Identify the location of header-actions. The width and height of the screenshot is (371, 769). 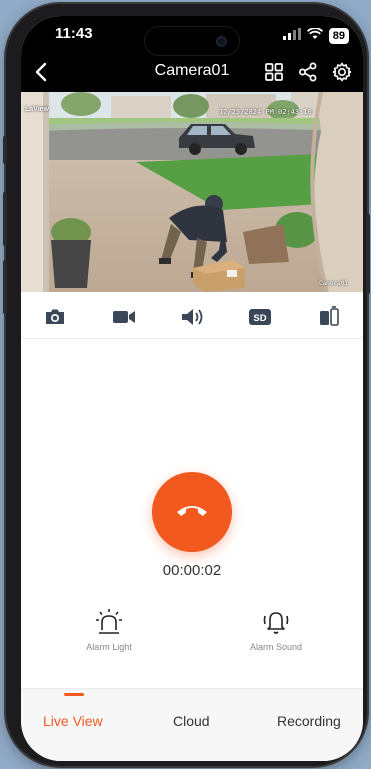
(308, 72).